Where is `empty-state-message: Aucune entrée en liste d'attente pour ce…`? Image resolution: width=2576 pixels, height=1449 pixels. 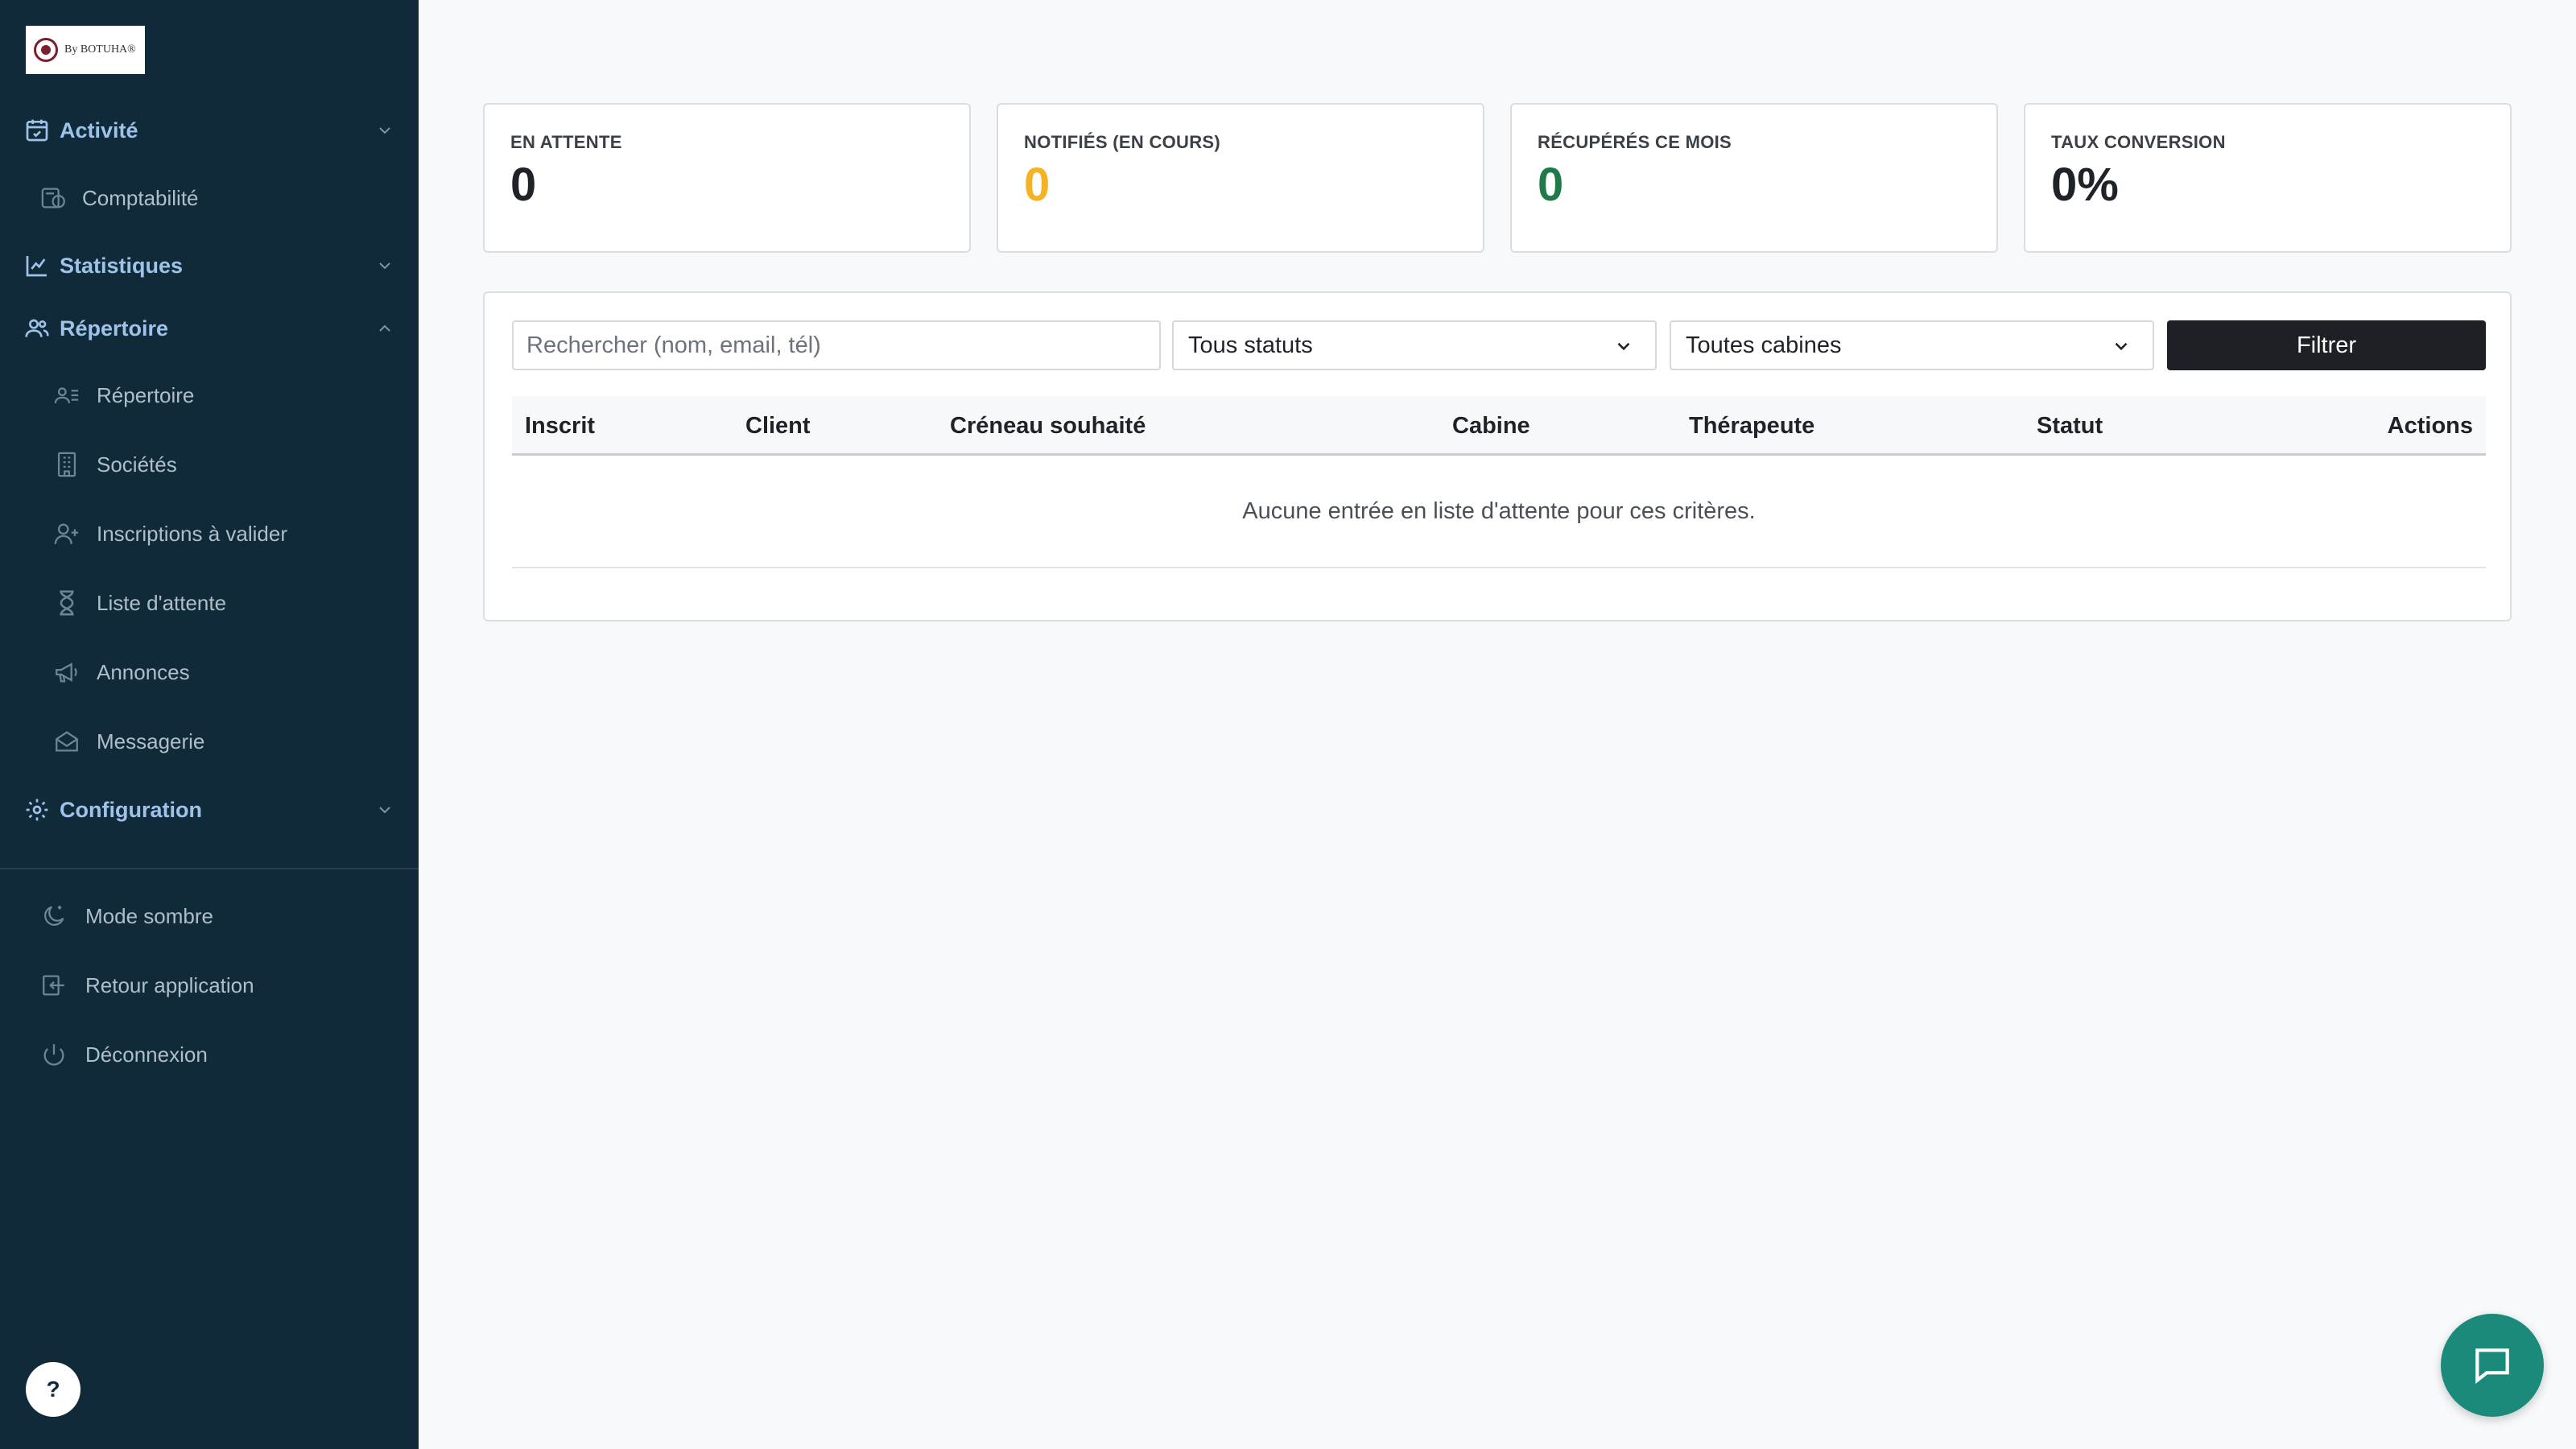
empty-state-message: Aucune entrée en liste d'attente pour ce… is located at coordinates (1499, 510).